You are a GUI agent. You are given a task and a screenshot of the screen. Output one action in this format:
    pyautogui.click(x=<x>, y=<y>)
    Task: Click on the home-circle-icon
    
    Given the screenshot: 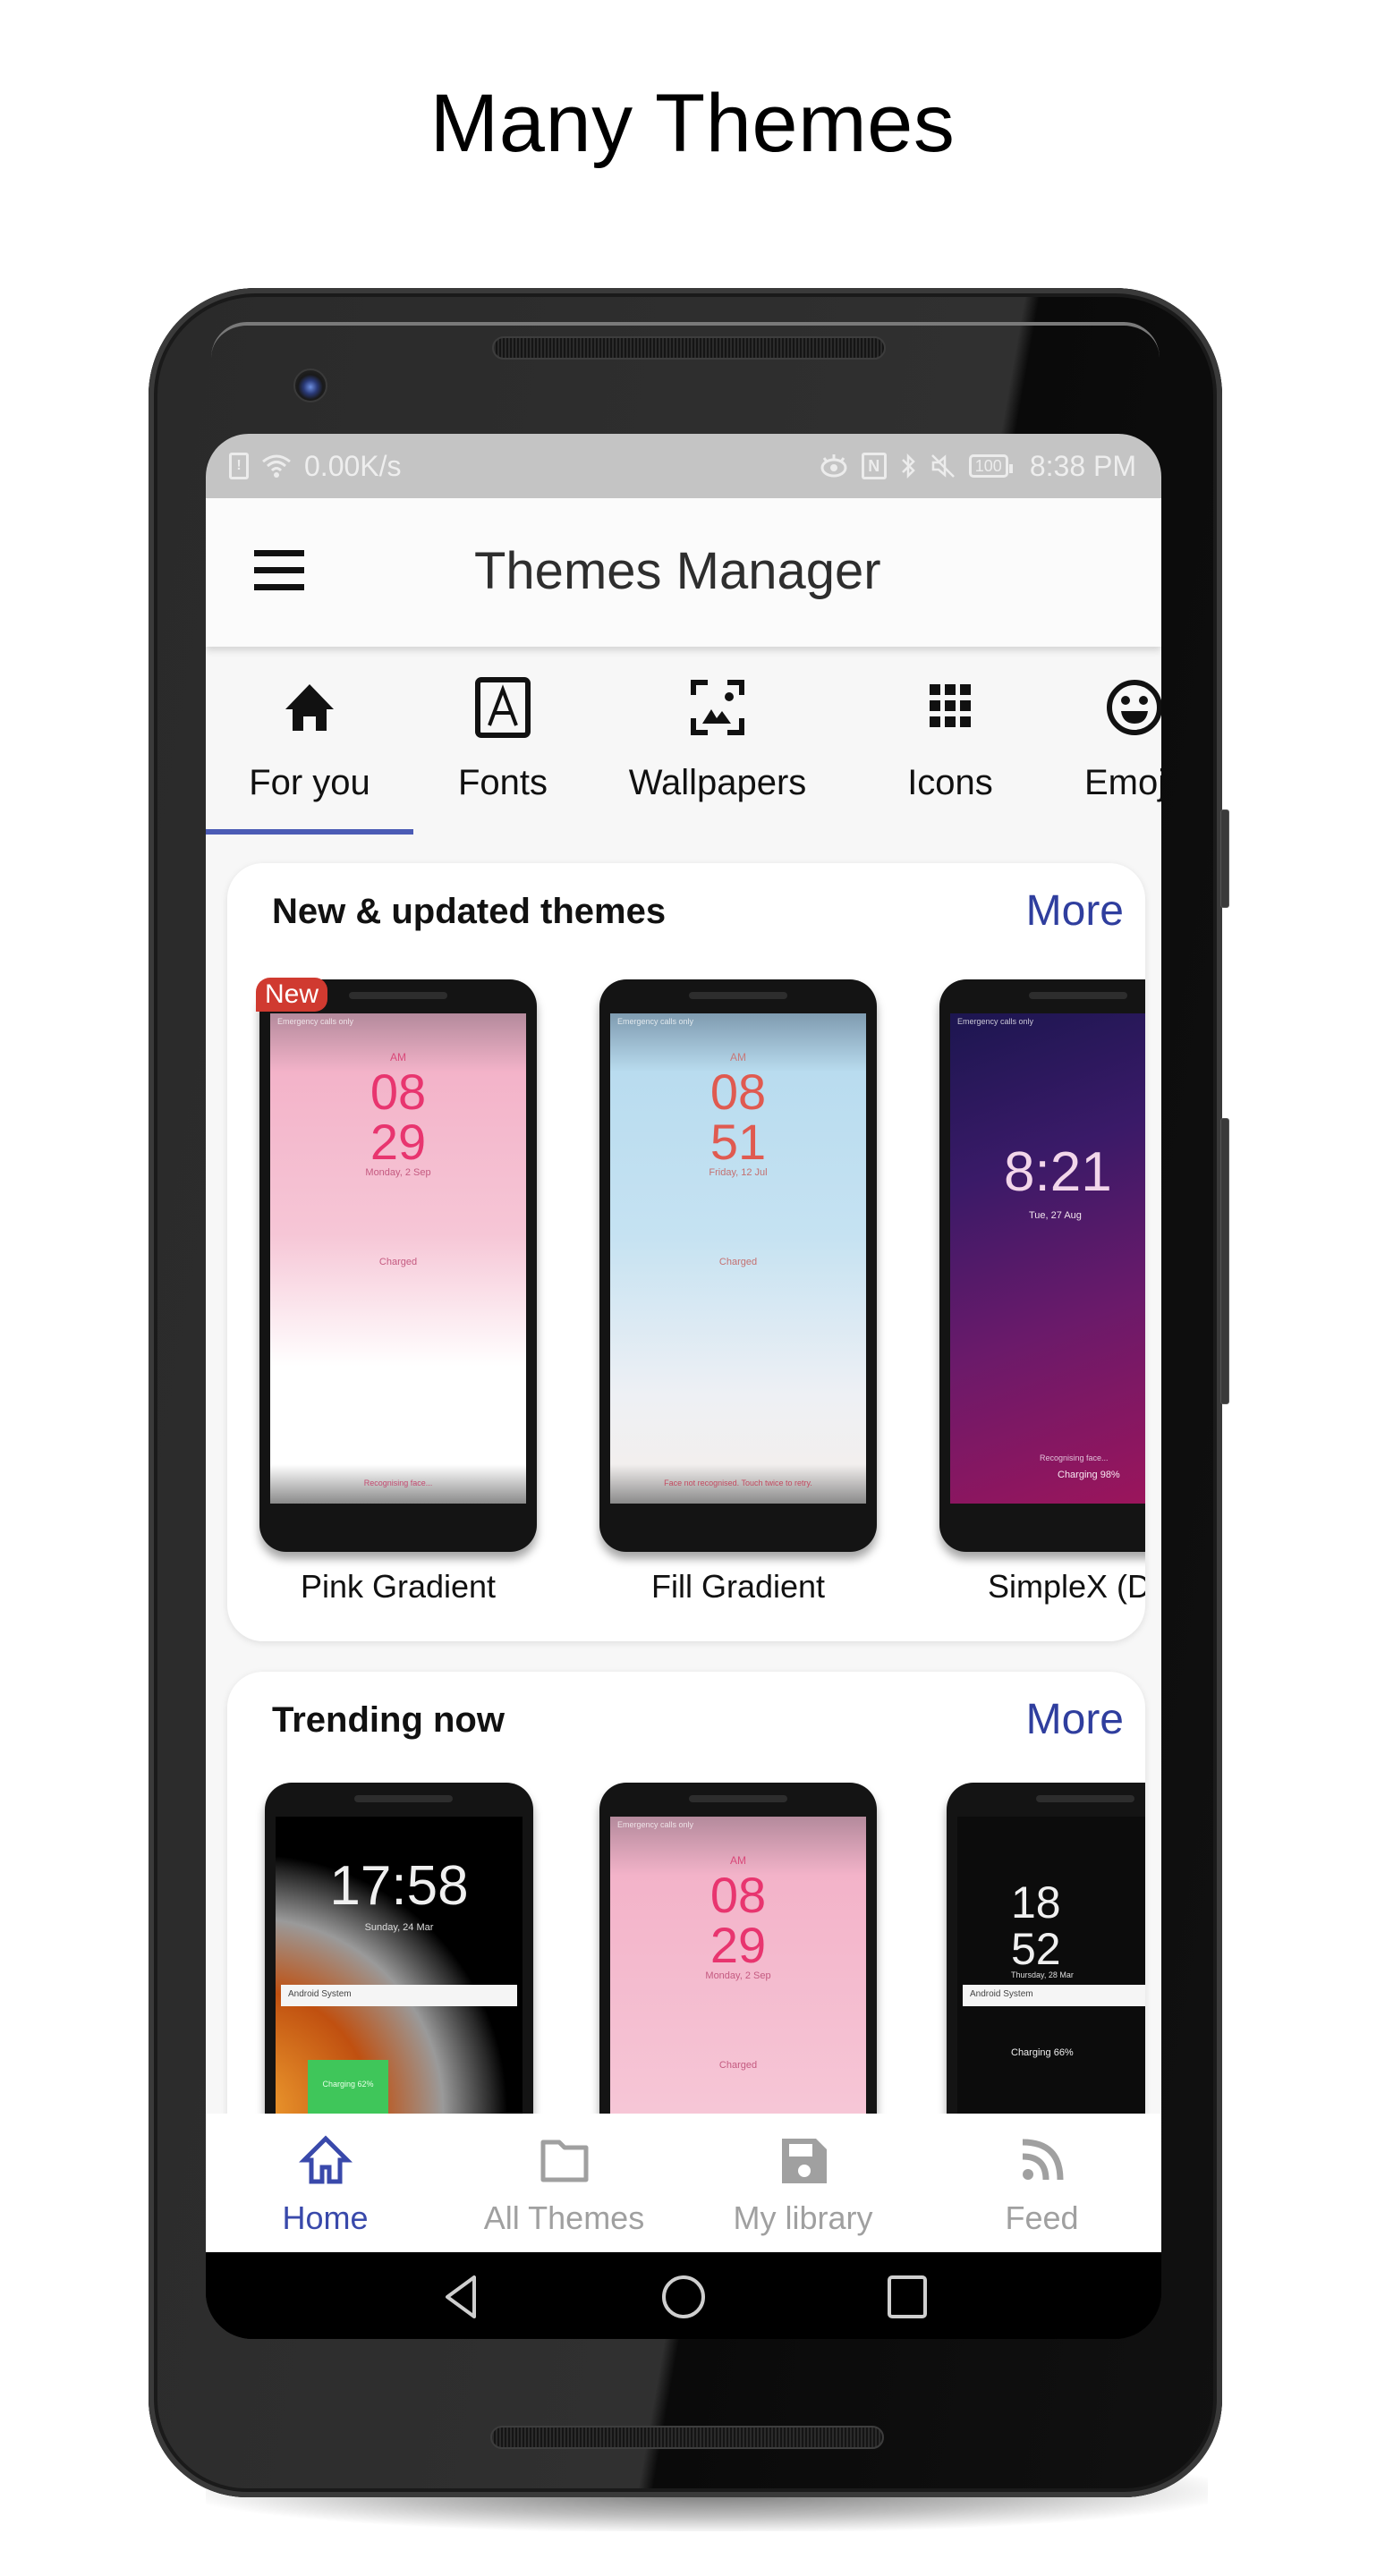 What is the action you would take?
    pyautogui.click(x=684, y=2297)
    